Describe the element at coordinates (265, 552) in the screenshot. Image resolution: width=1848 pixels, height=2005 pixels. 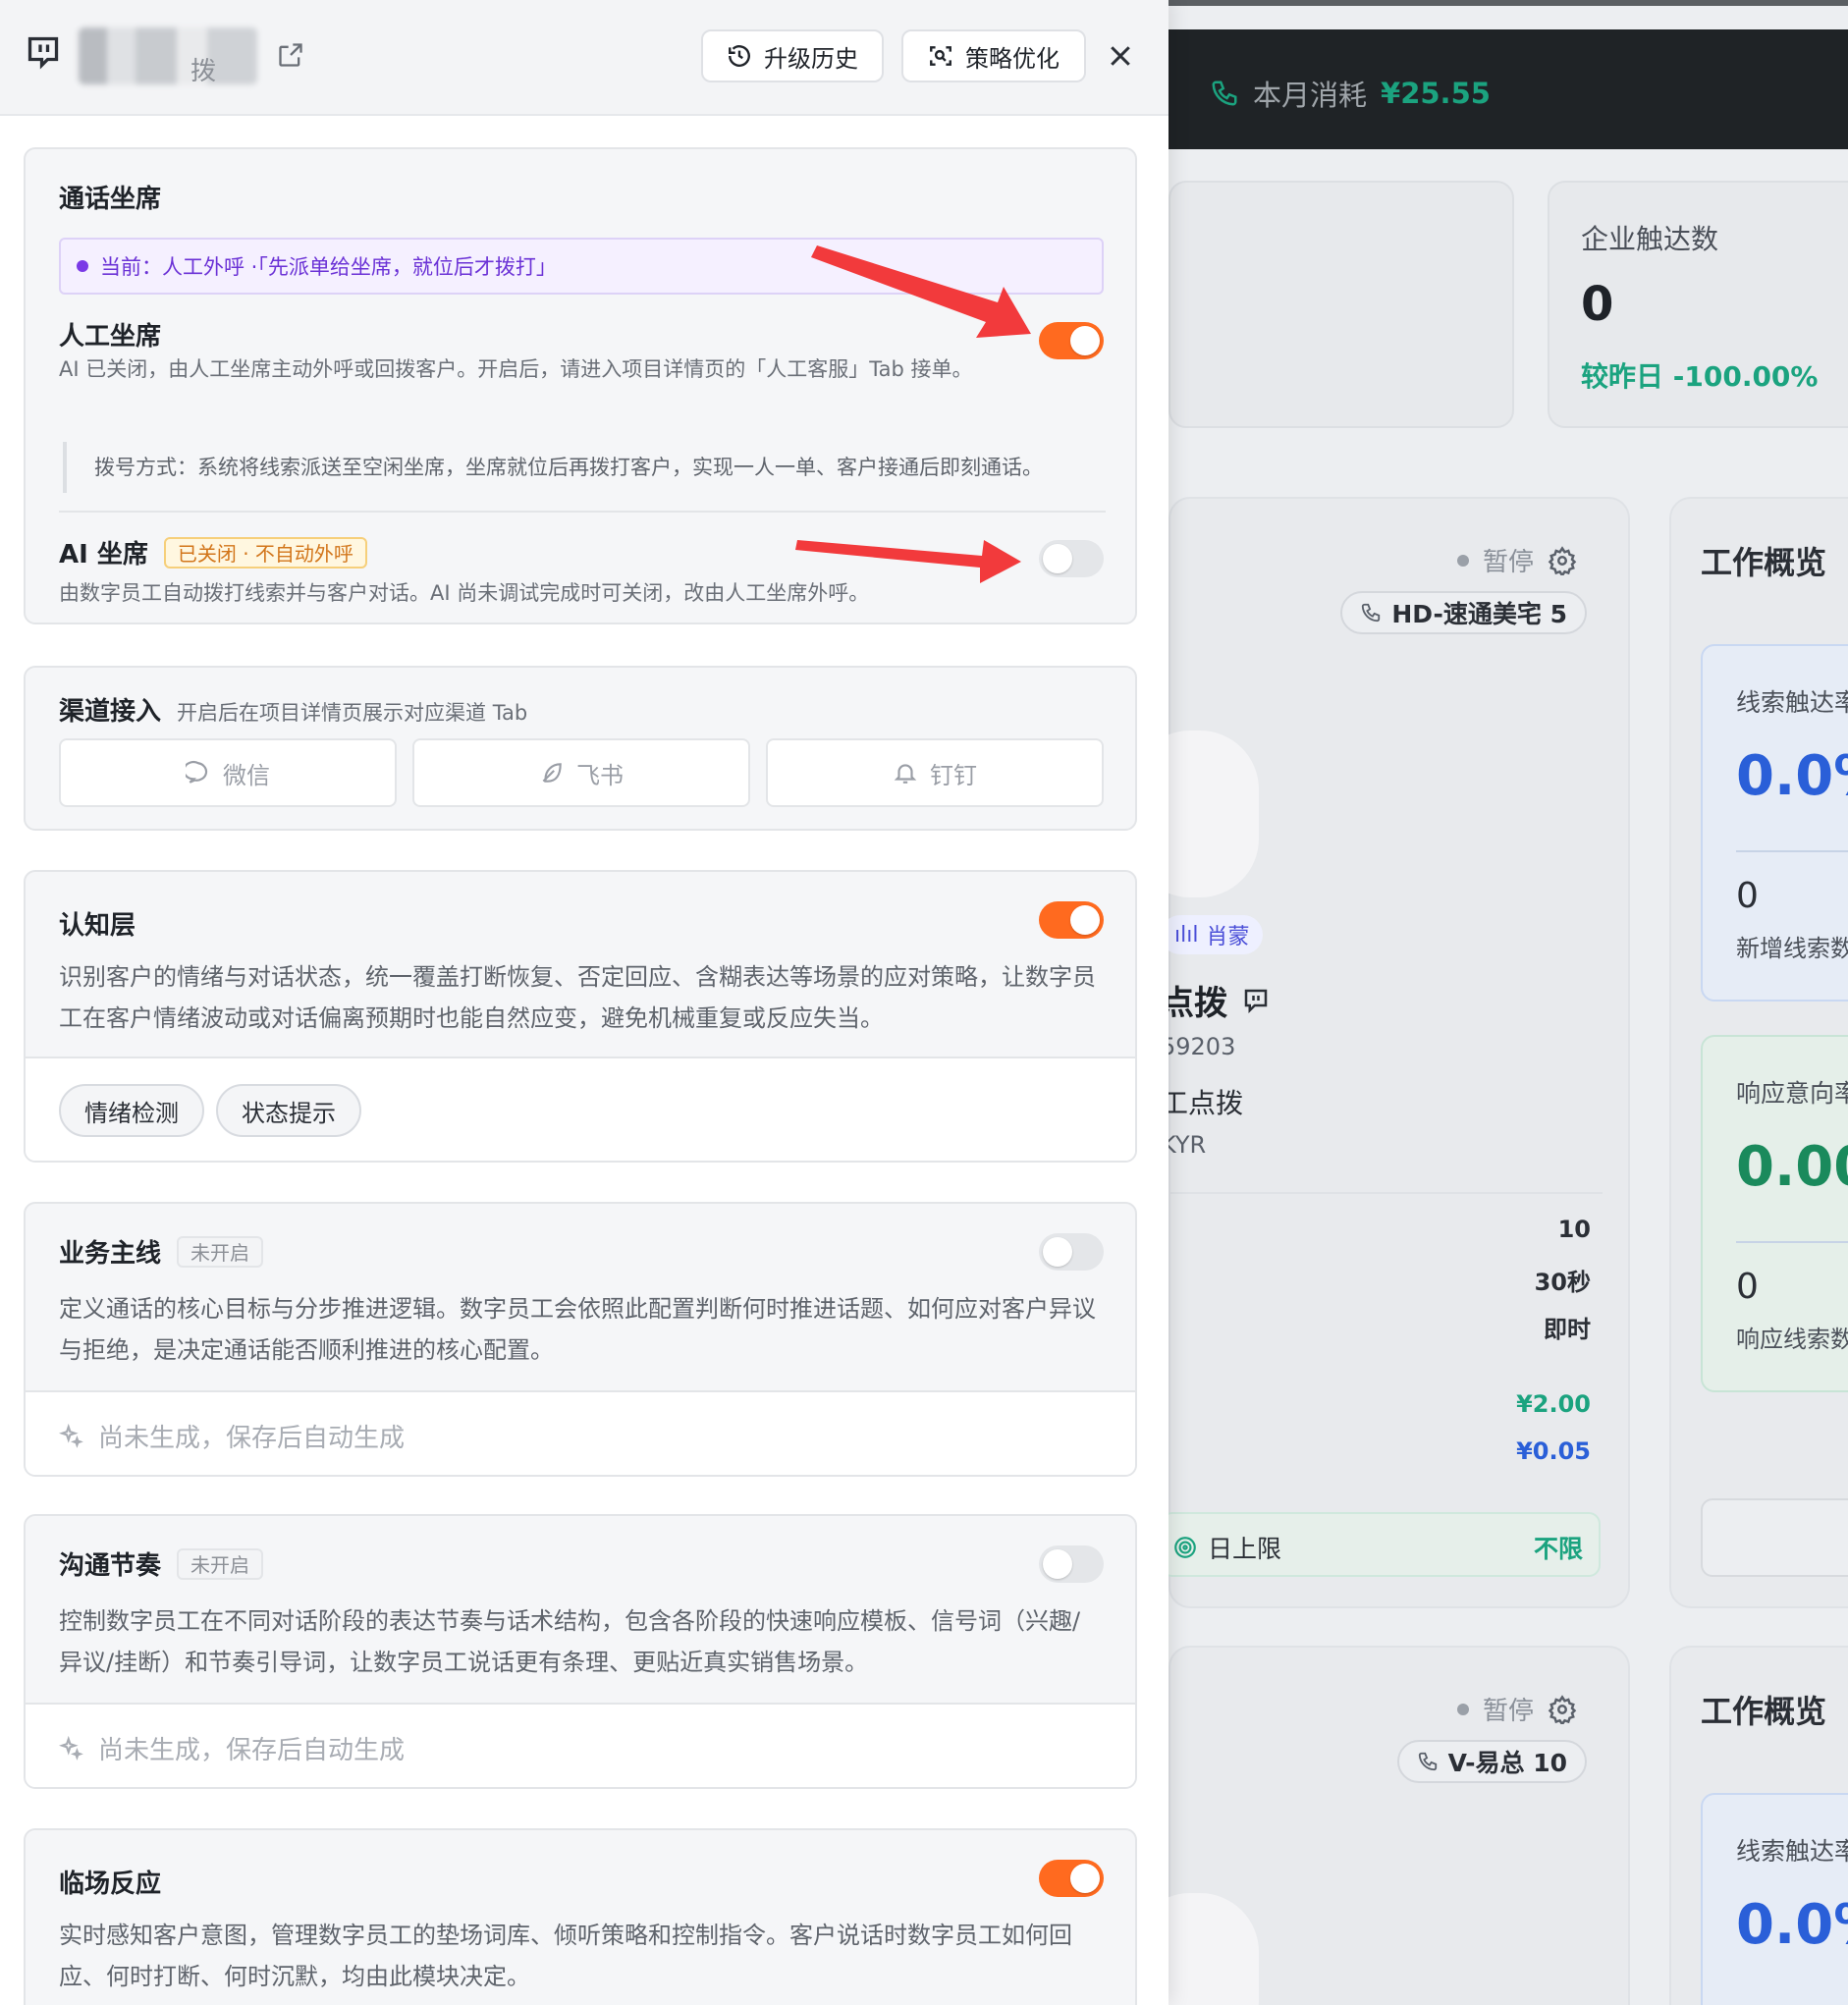
I see `ai-status-badge: 已关闭 · 不自动外呼` at that location.